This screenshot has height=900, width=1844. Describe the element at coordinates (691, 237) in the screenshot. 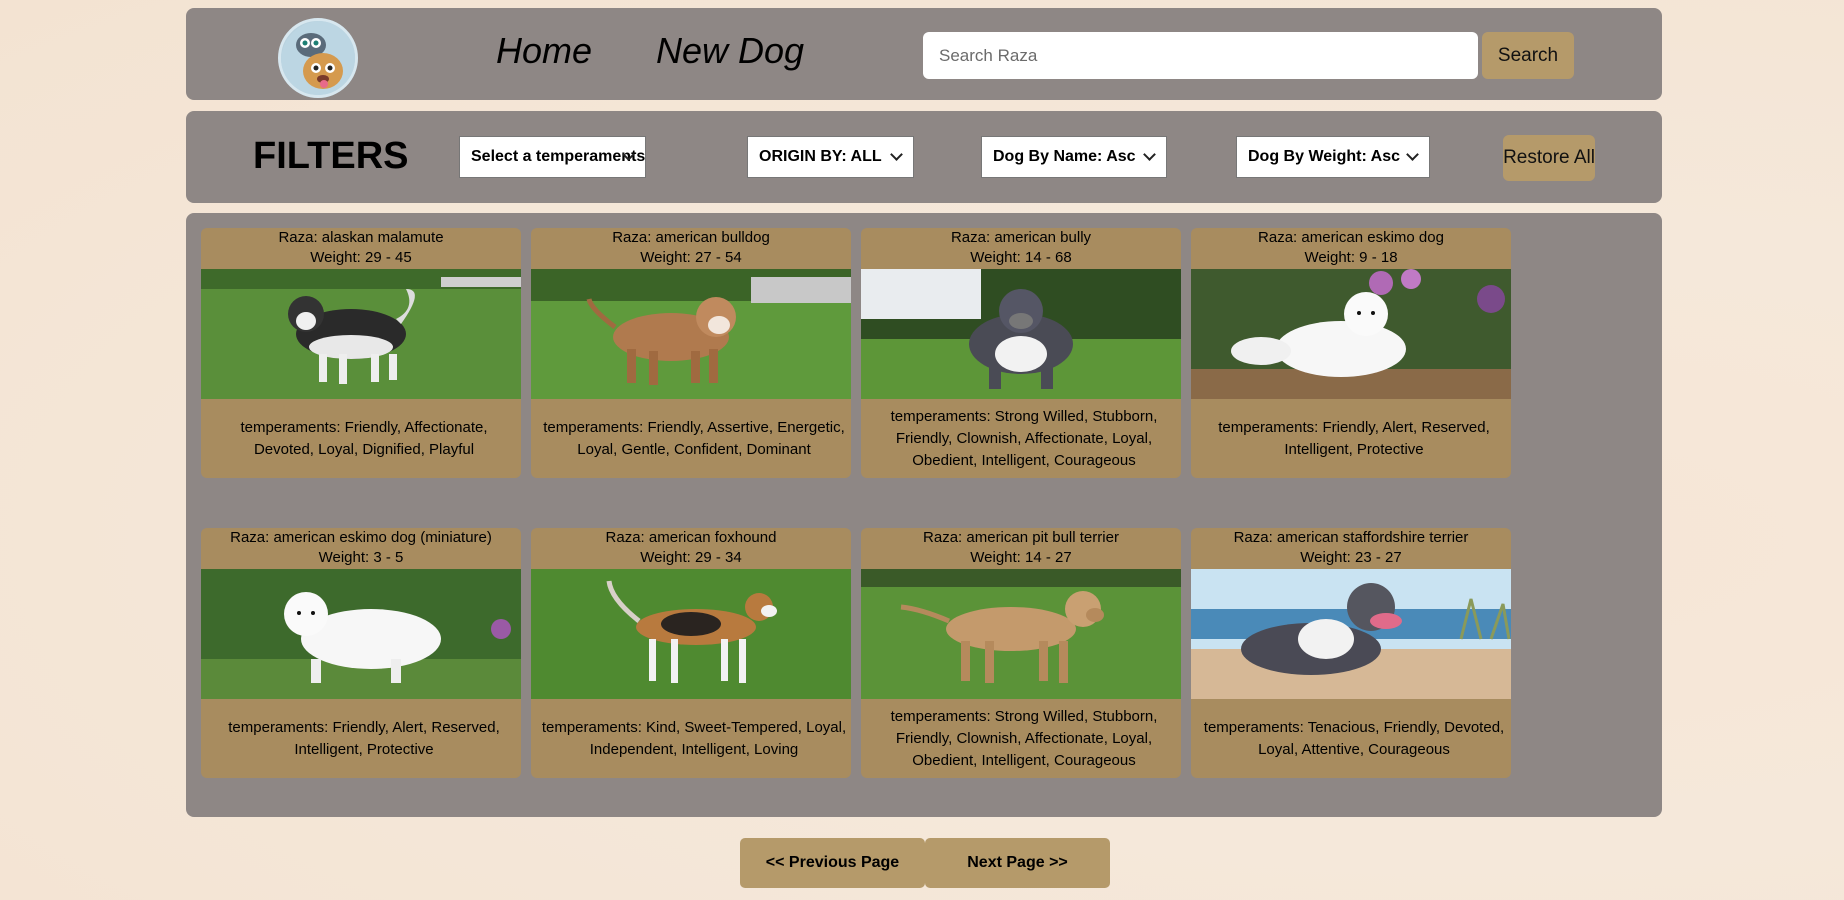

I see `dog-breed-name: Raza: american bulldog` at that location.